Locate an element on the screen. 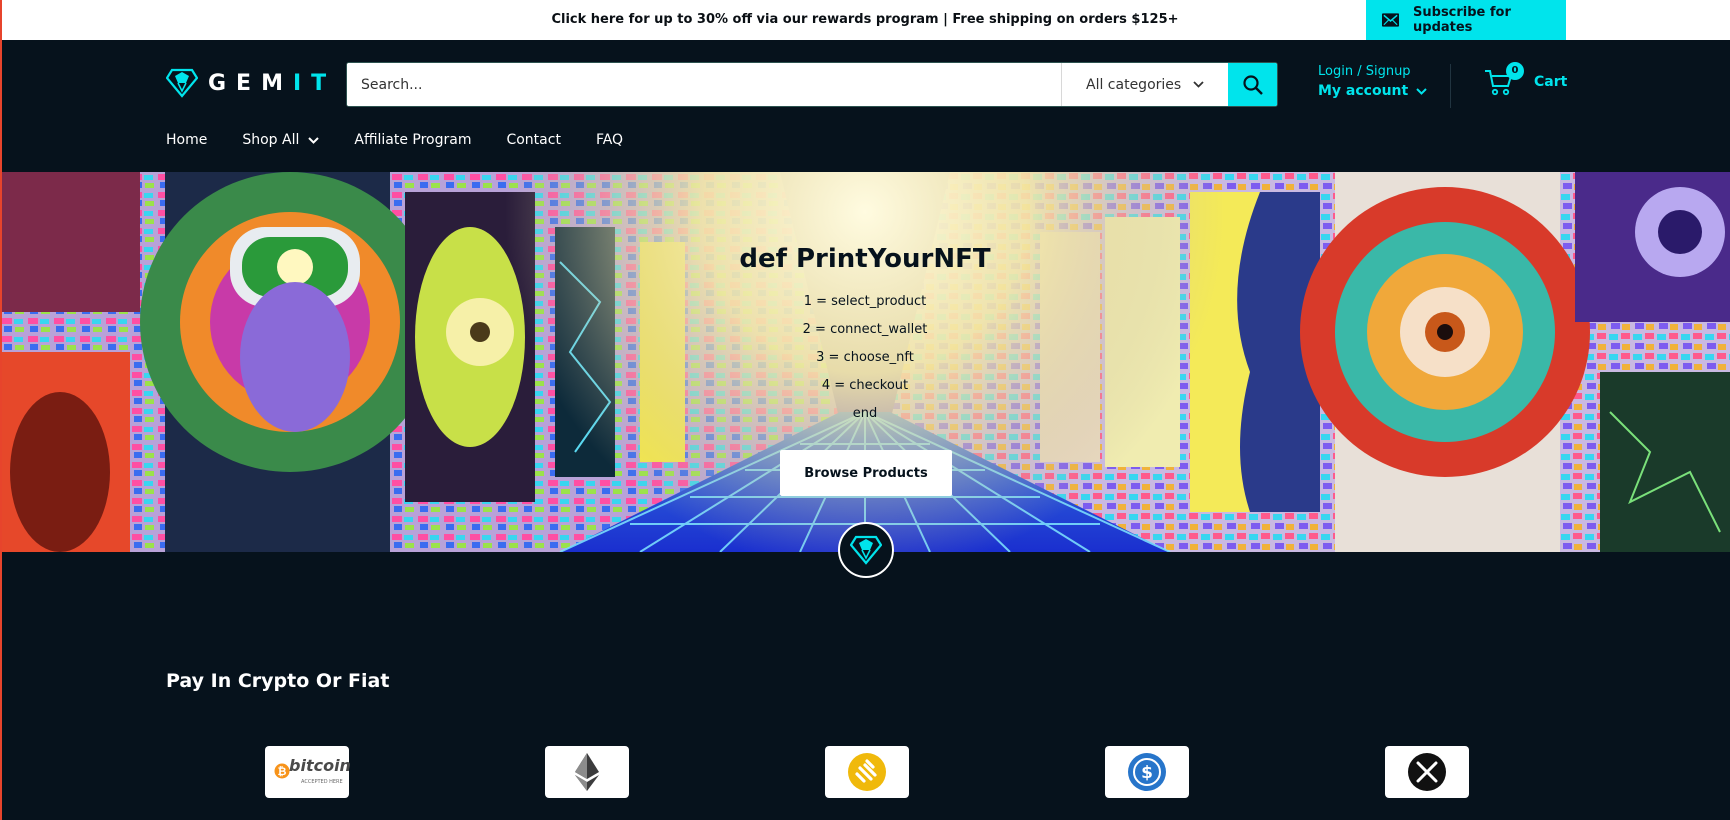 Image resolution: width=1730 pixels, height=820 pixels. logo-text-prefix: GEM is located at coordinates (250, 83).